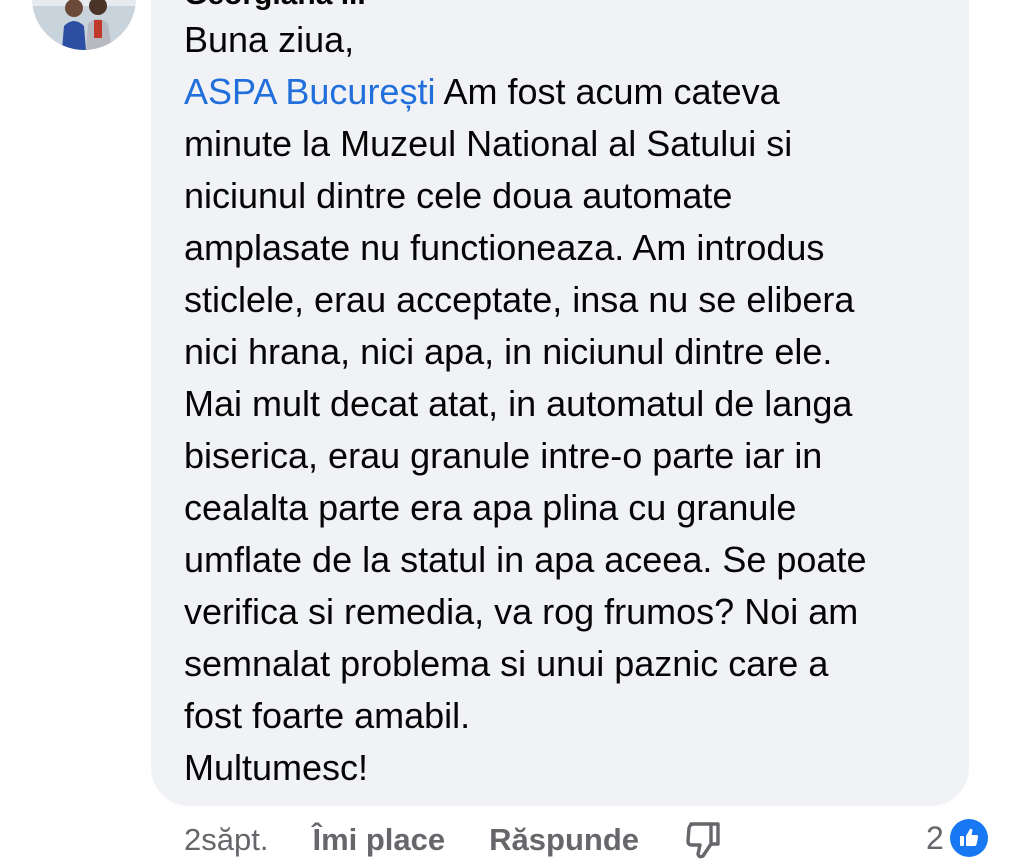 This screenshot has width=1024, height=863. Describe the element at coordinates (935, 837) in the screenshot. I see `reaction-count: 2` at that location.